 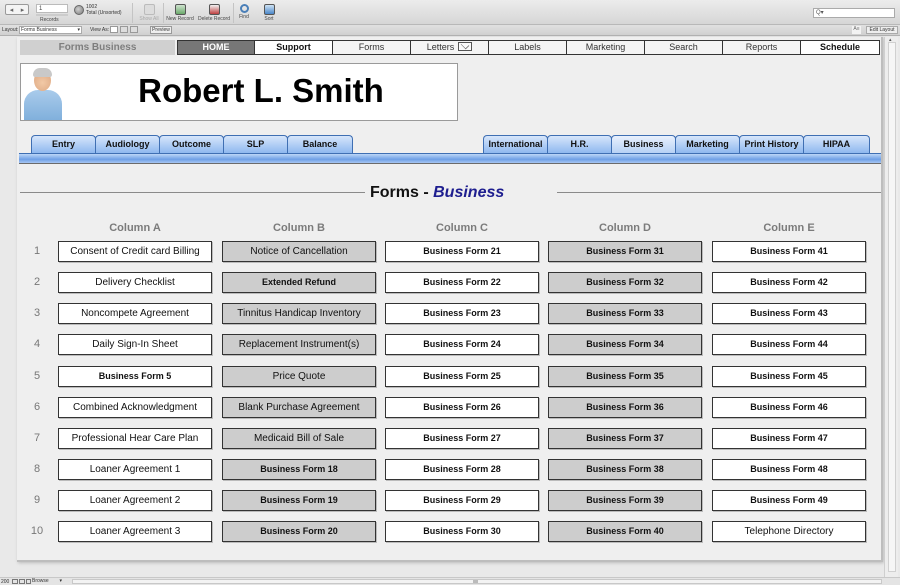 I want to click on zoom-out-icon, so click(x=15, y=581).